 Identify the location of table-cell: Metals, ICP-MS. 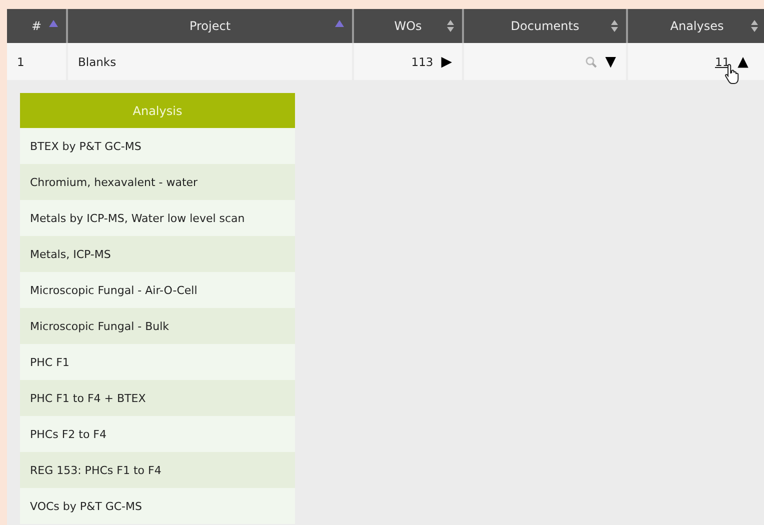
(157, 254).